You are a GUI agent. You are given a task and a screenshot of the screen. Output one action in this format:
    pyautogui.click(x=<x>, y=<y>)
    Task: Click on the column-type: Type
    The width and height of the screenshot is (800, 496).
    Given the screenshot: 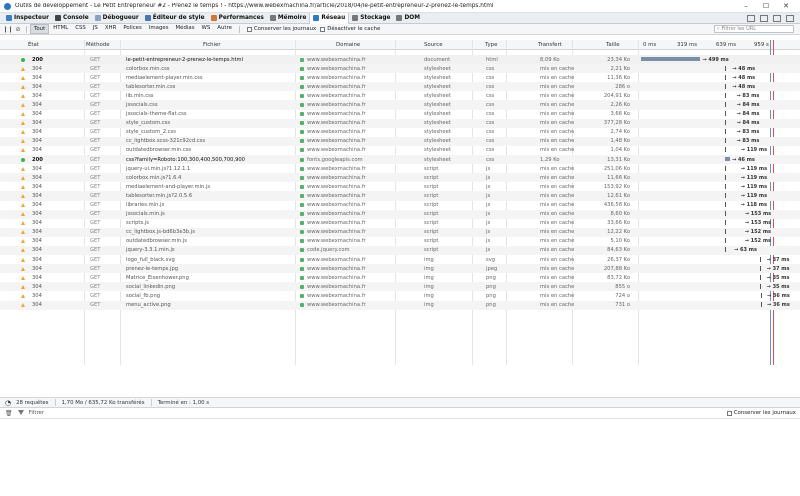 What is the action you would take?
    pyautogui.click(x=491, y=45)
    